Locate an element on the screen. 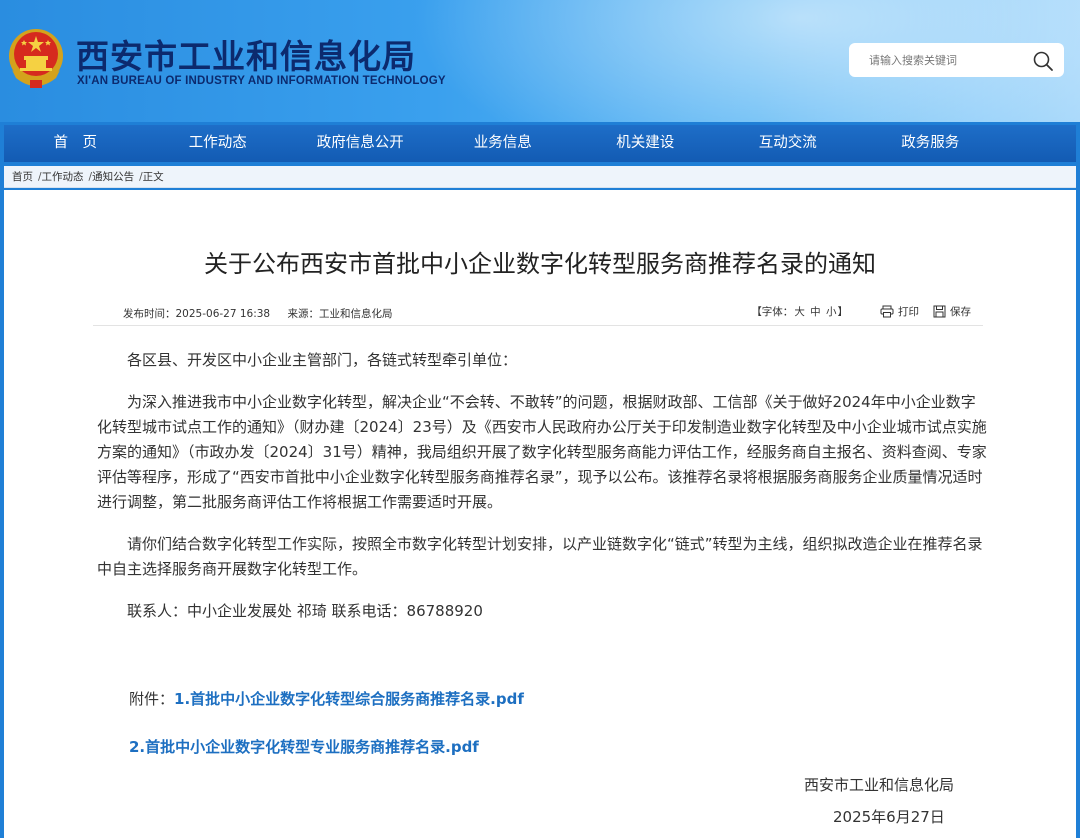 This screenshot has height=838, width=1080. attachment-link-1: 1.首批中小企业数字化转型综合服务商推荐名录.pdf is located at coordinates (349, 699).